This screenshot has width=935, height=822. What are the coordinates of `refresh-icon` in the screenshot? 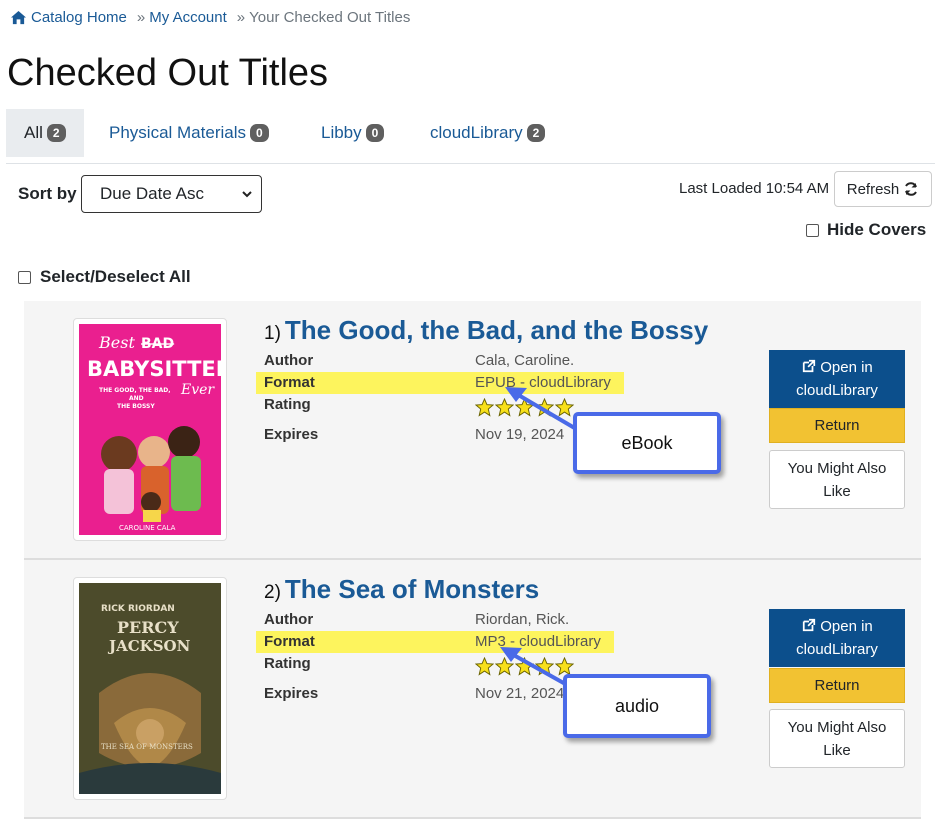 It's located at (911, 189).